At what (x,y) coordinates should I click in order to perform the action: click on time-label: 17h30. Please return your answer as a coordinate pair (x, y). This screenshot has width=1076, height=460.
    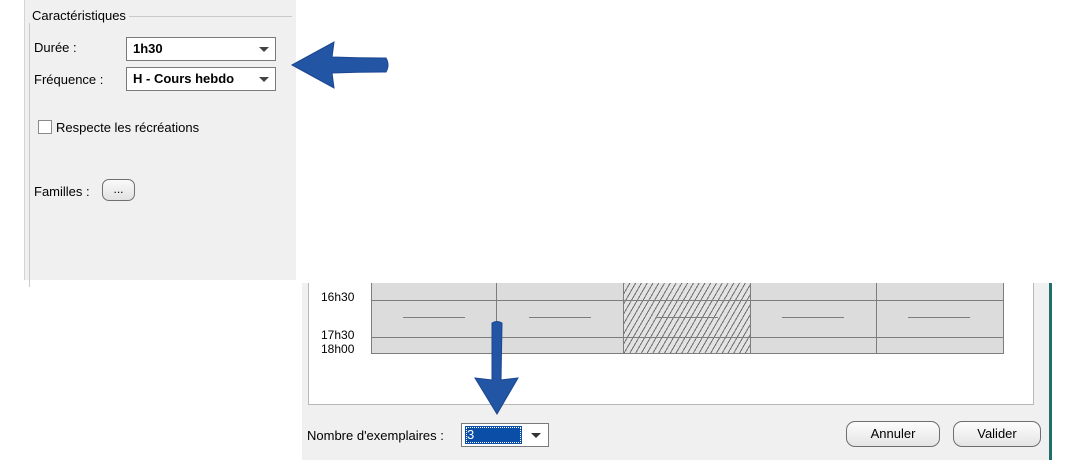
    Looking at the image, I should click on (338, 335).